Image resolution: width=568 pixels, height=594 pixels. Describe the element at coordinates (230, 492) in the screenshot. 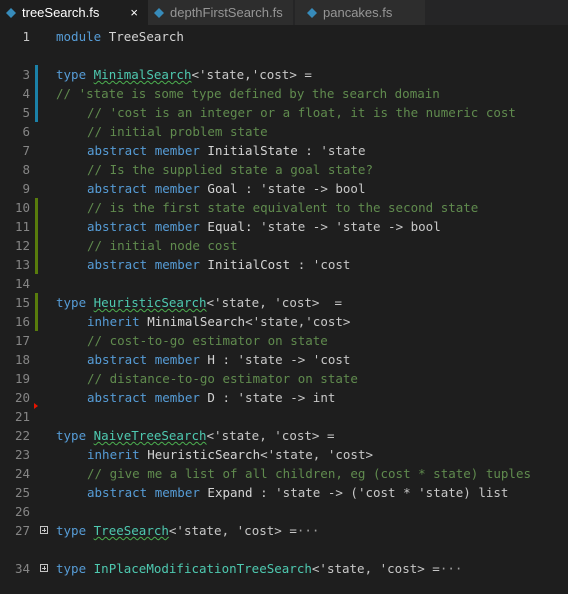

I see `member-name: Expand` at that location.